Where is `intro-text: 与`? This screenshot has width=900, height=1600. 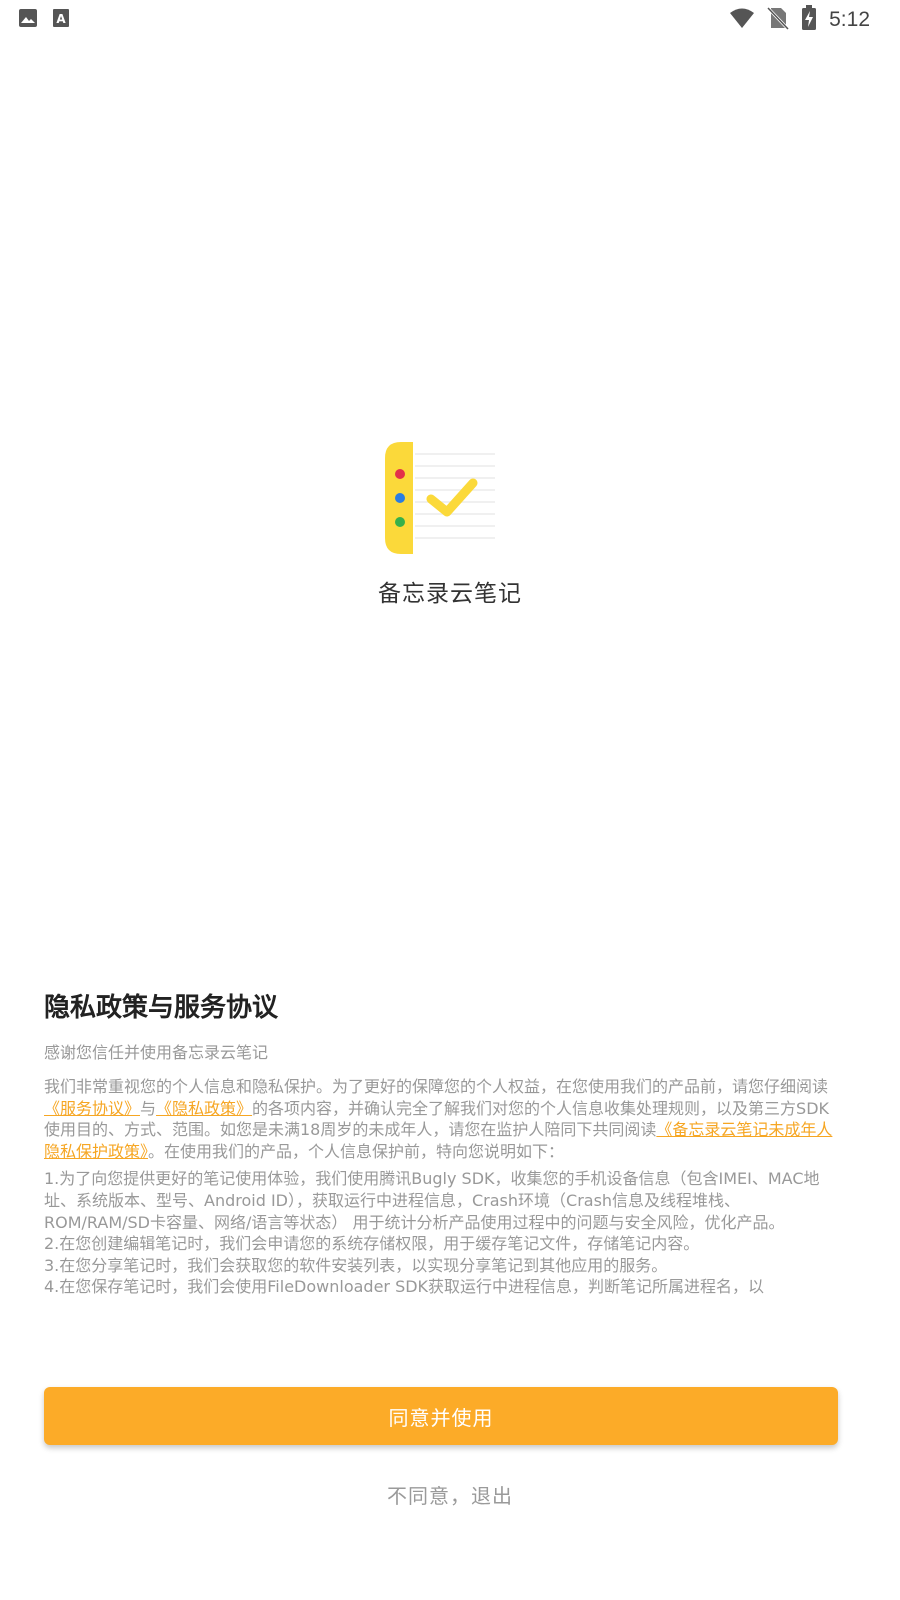
intro-text: 与 is located at coordinates (148, 1108).